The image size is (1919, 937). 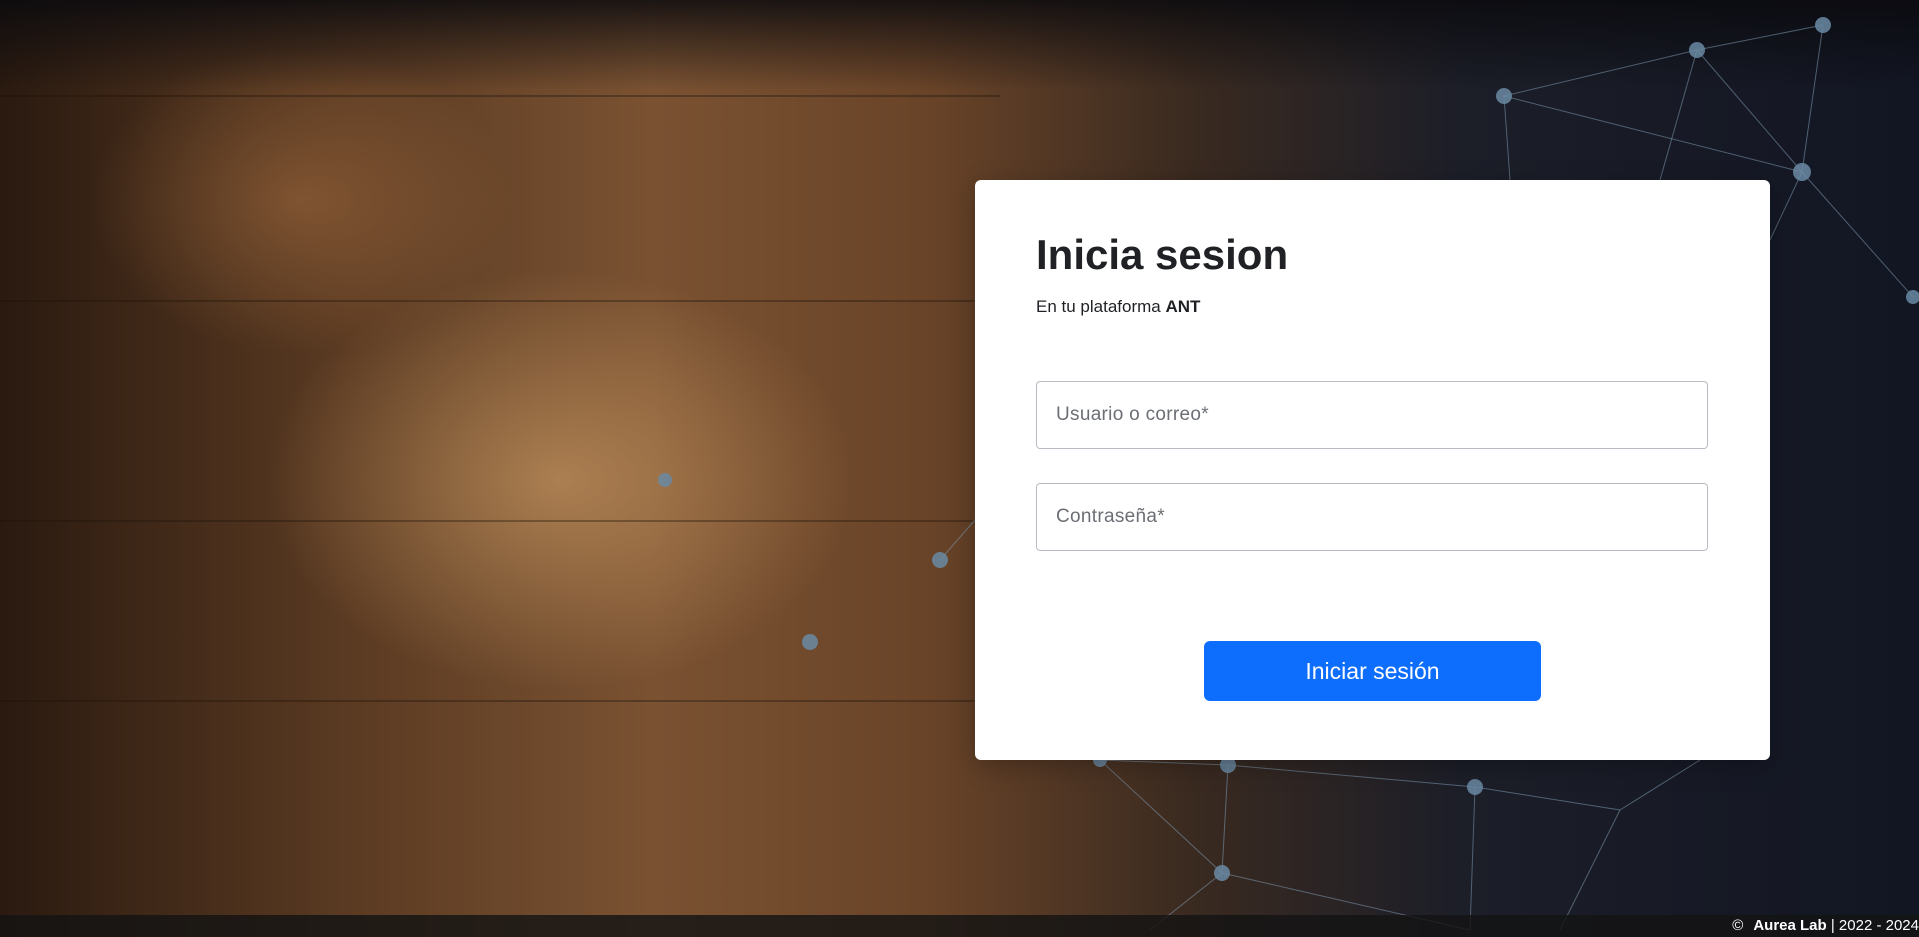 I want to click on platform-name: ANT, so click(x=1183, y=306).